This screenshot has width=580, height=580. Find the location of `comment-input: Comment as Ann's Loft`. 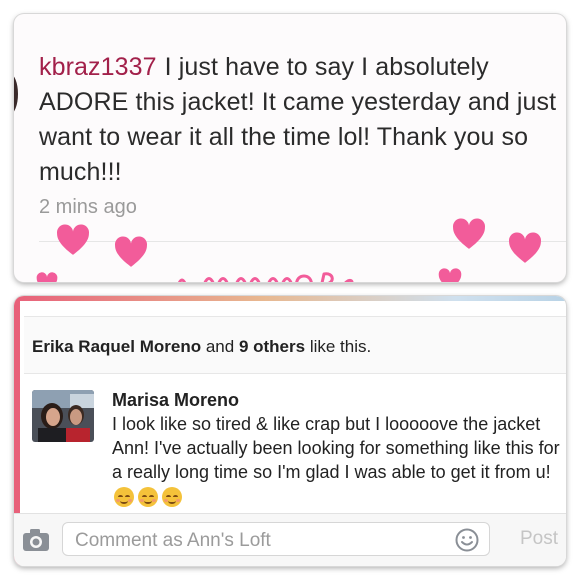

comment-input: Comment as Ann's Loft is located at coordinates (276, 539).